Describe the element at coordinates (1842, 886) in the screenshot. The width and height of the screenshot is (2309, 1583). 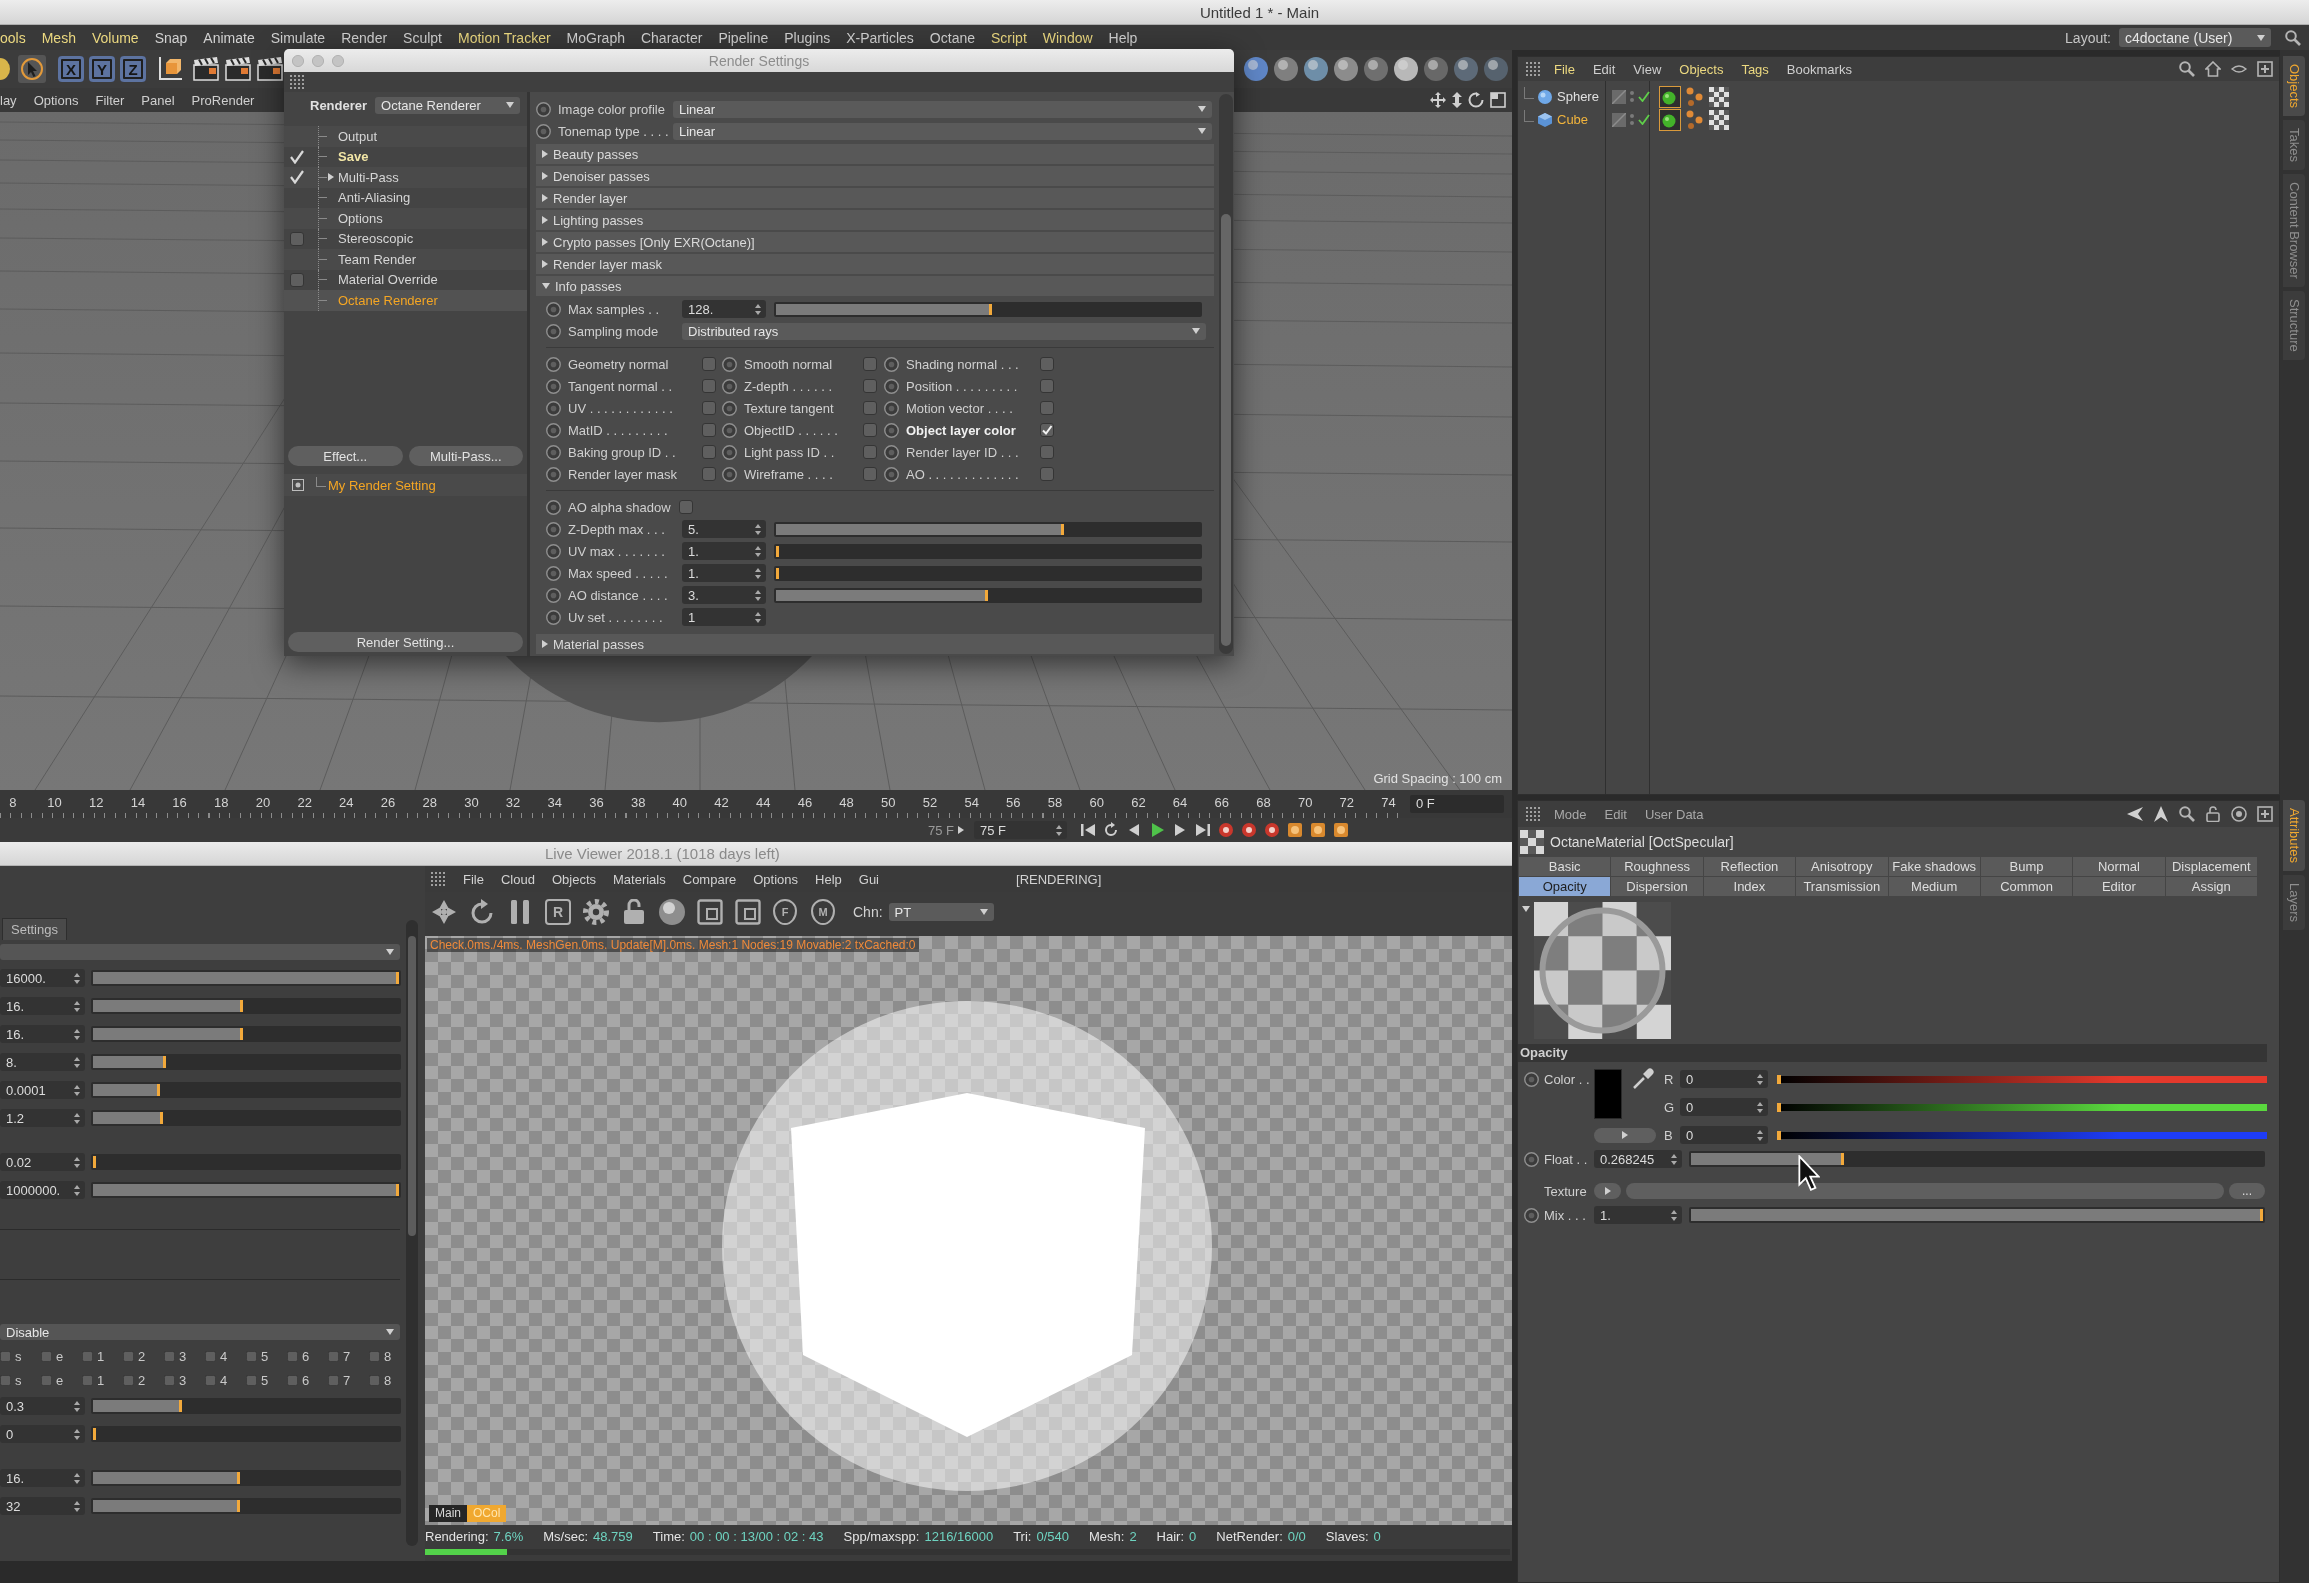
I see `tab: Transmission` at that location.